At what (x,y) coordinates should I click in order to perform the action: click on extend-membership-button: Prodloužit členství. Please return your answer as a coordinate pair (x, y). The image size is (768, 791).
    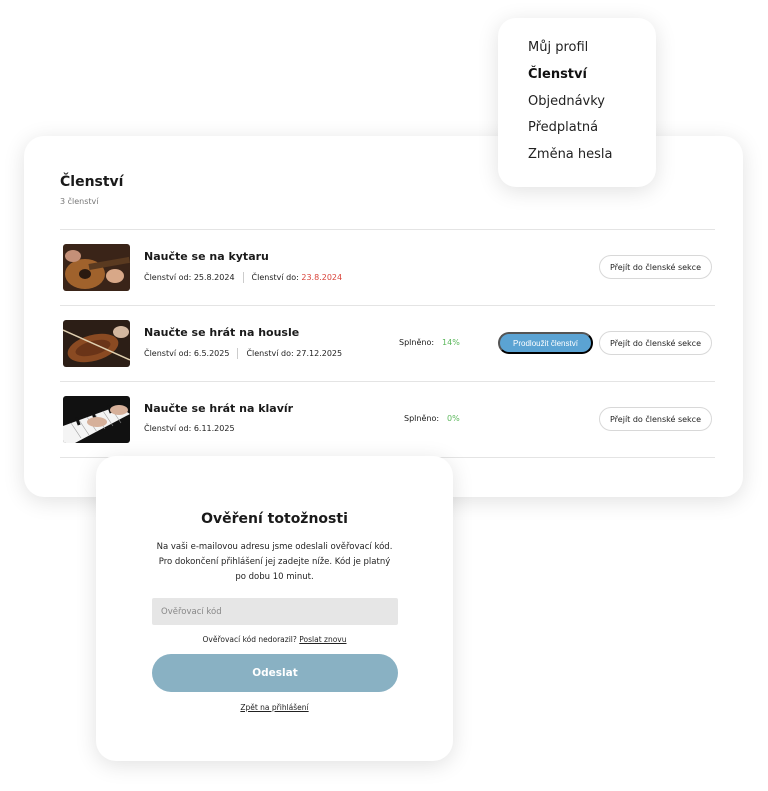
    Looking at the image, I should click on (545, 343).